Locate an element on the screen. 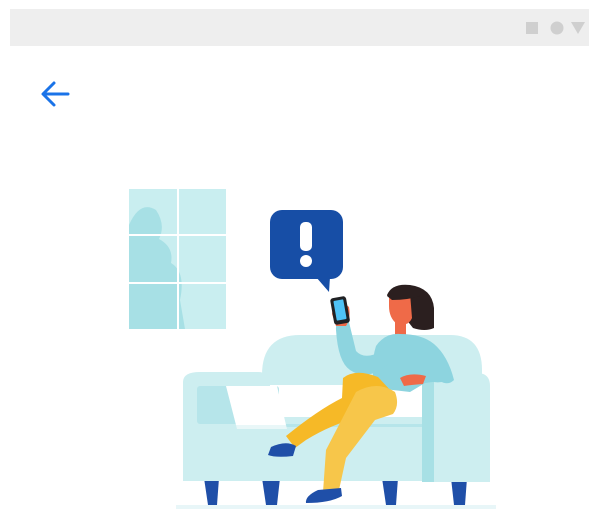  window is located at coordinates (177, 259).